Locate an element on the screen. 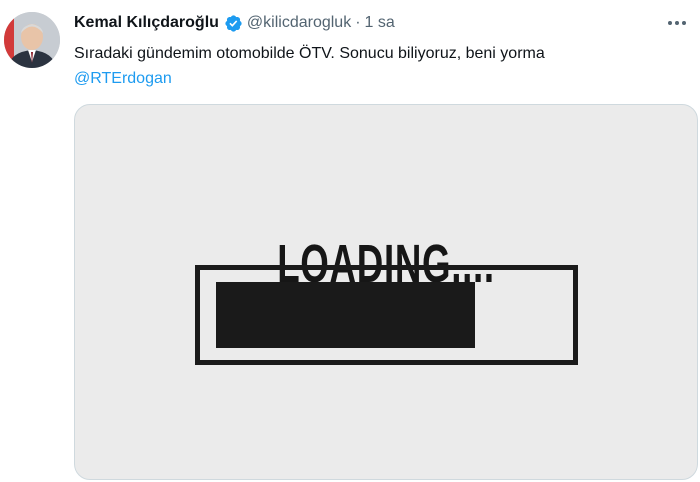 The width and height of the screenshot is (700, 482). timestamp: 1 sa is located at coordinates (380, 23).